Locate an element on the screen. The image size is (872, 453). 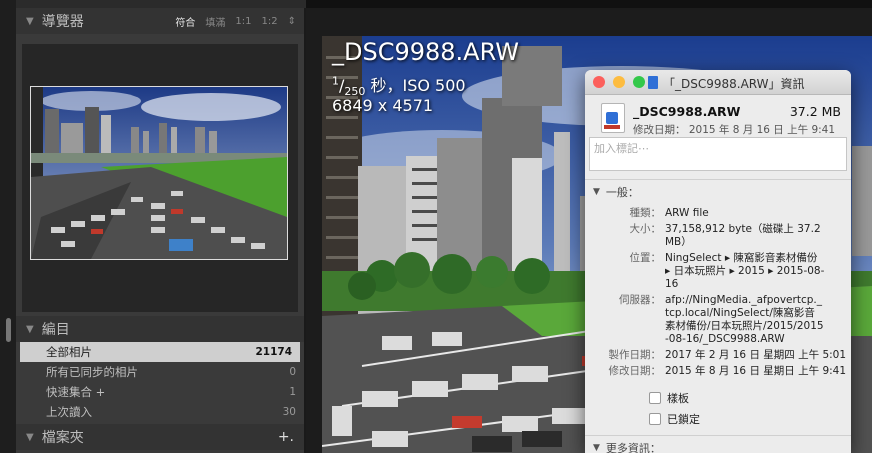
where-label: 位置： is located at coordinates (645, 258).